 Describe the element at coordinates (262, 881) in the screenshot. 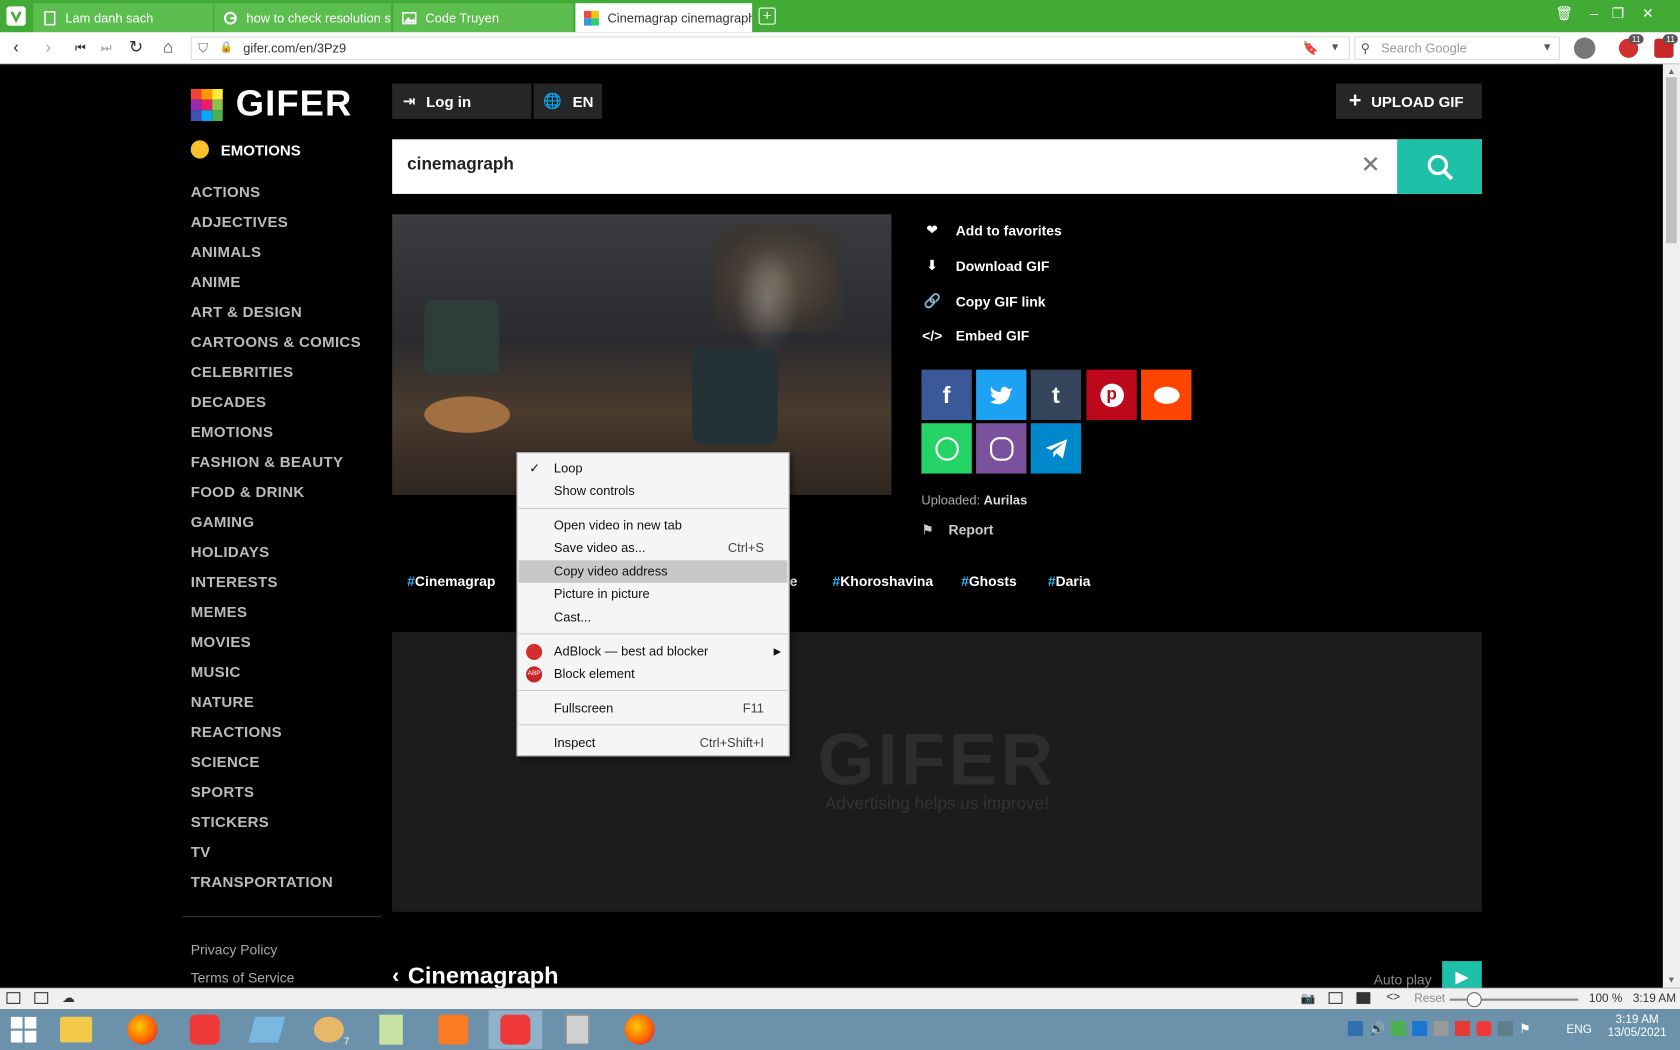

I see `category-item: TRANSPORTATION` at that location.